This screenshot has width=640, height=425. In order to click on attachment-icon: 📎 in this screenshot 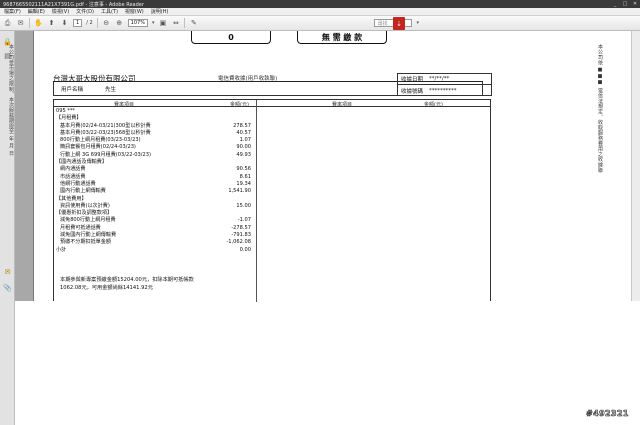, I will do `click(7, 287)`.